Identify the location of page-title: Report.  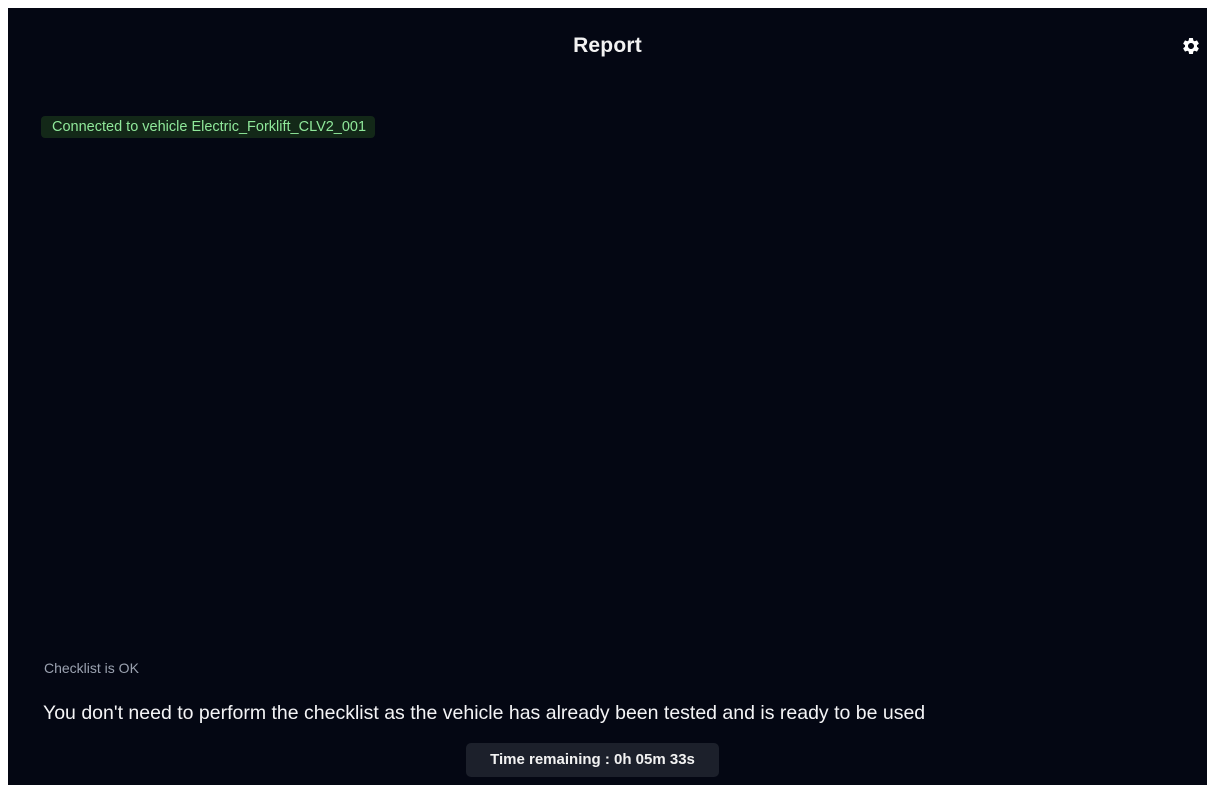
(607, 45).